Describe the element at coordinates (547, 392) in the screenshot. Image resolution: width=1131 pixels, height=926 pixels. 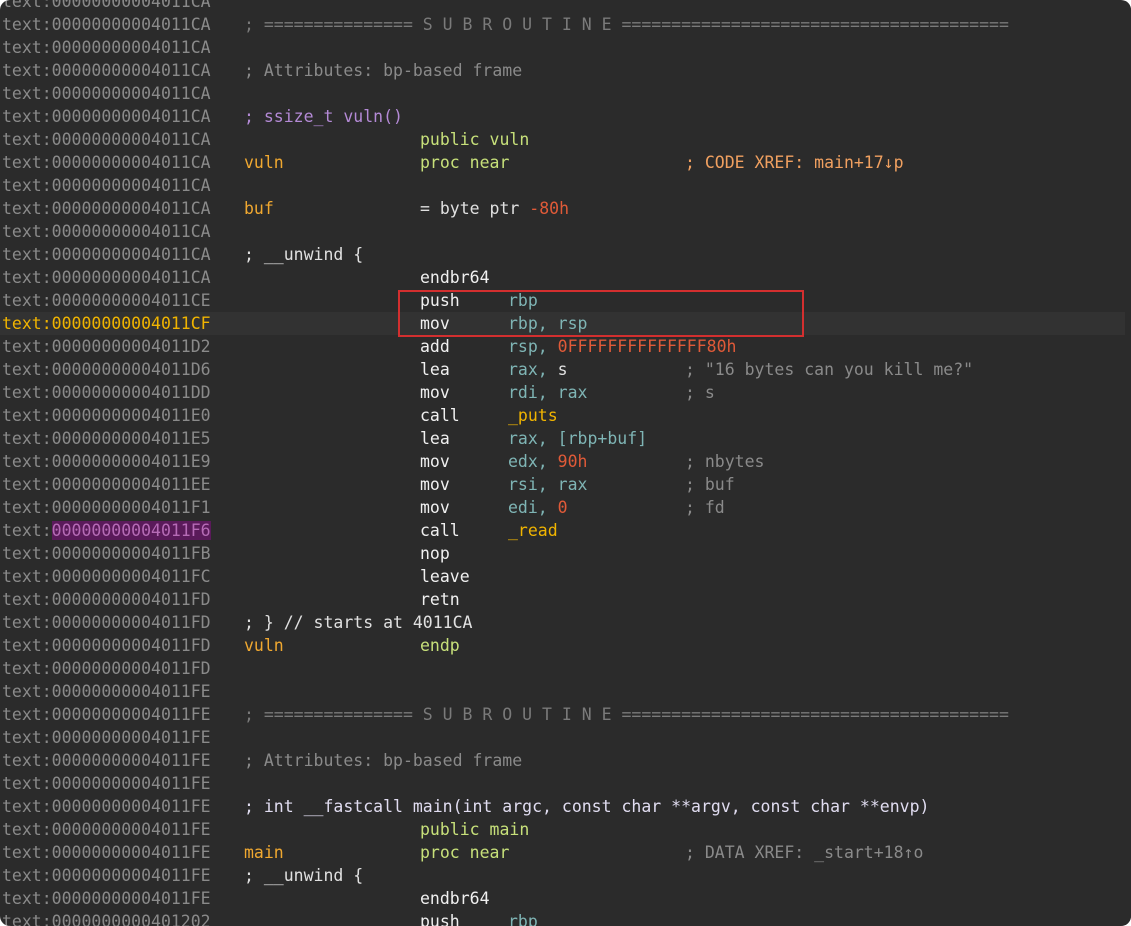
I see `operands: rdi, rax` at that location.